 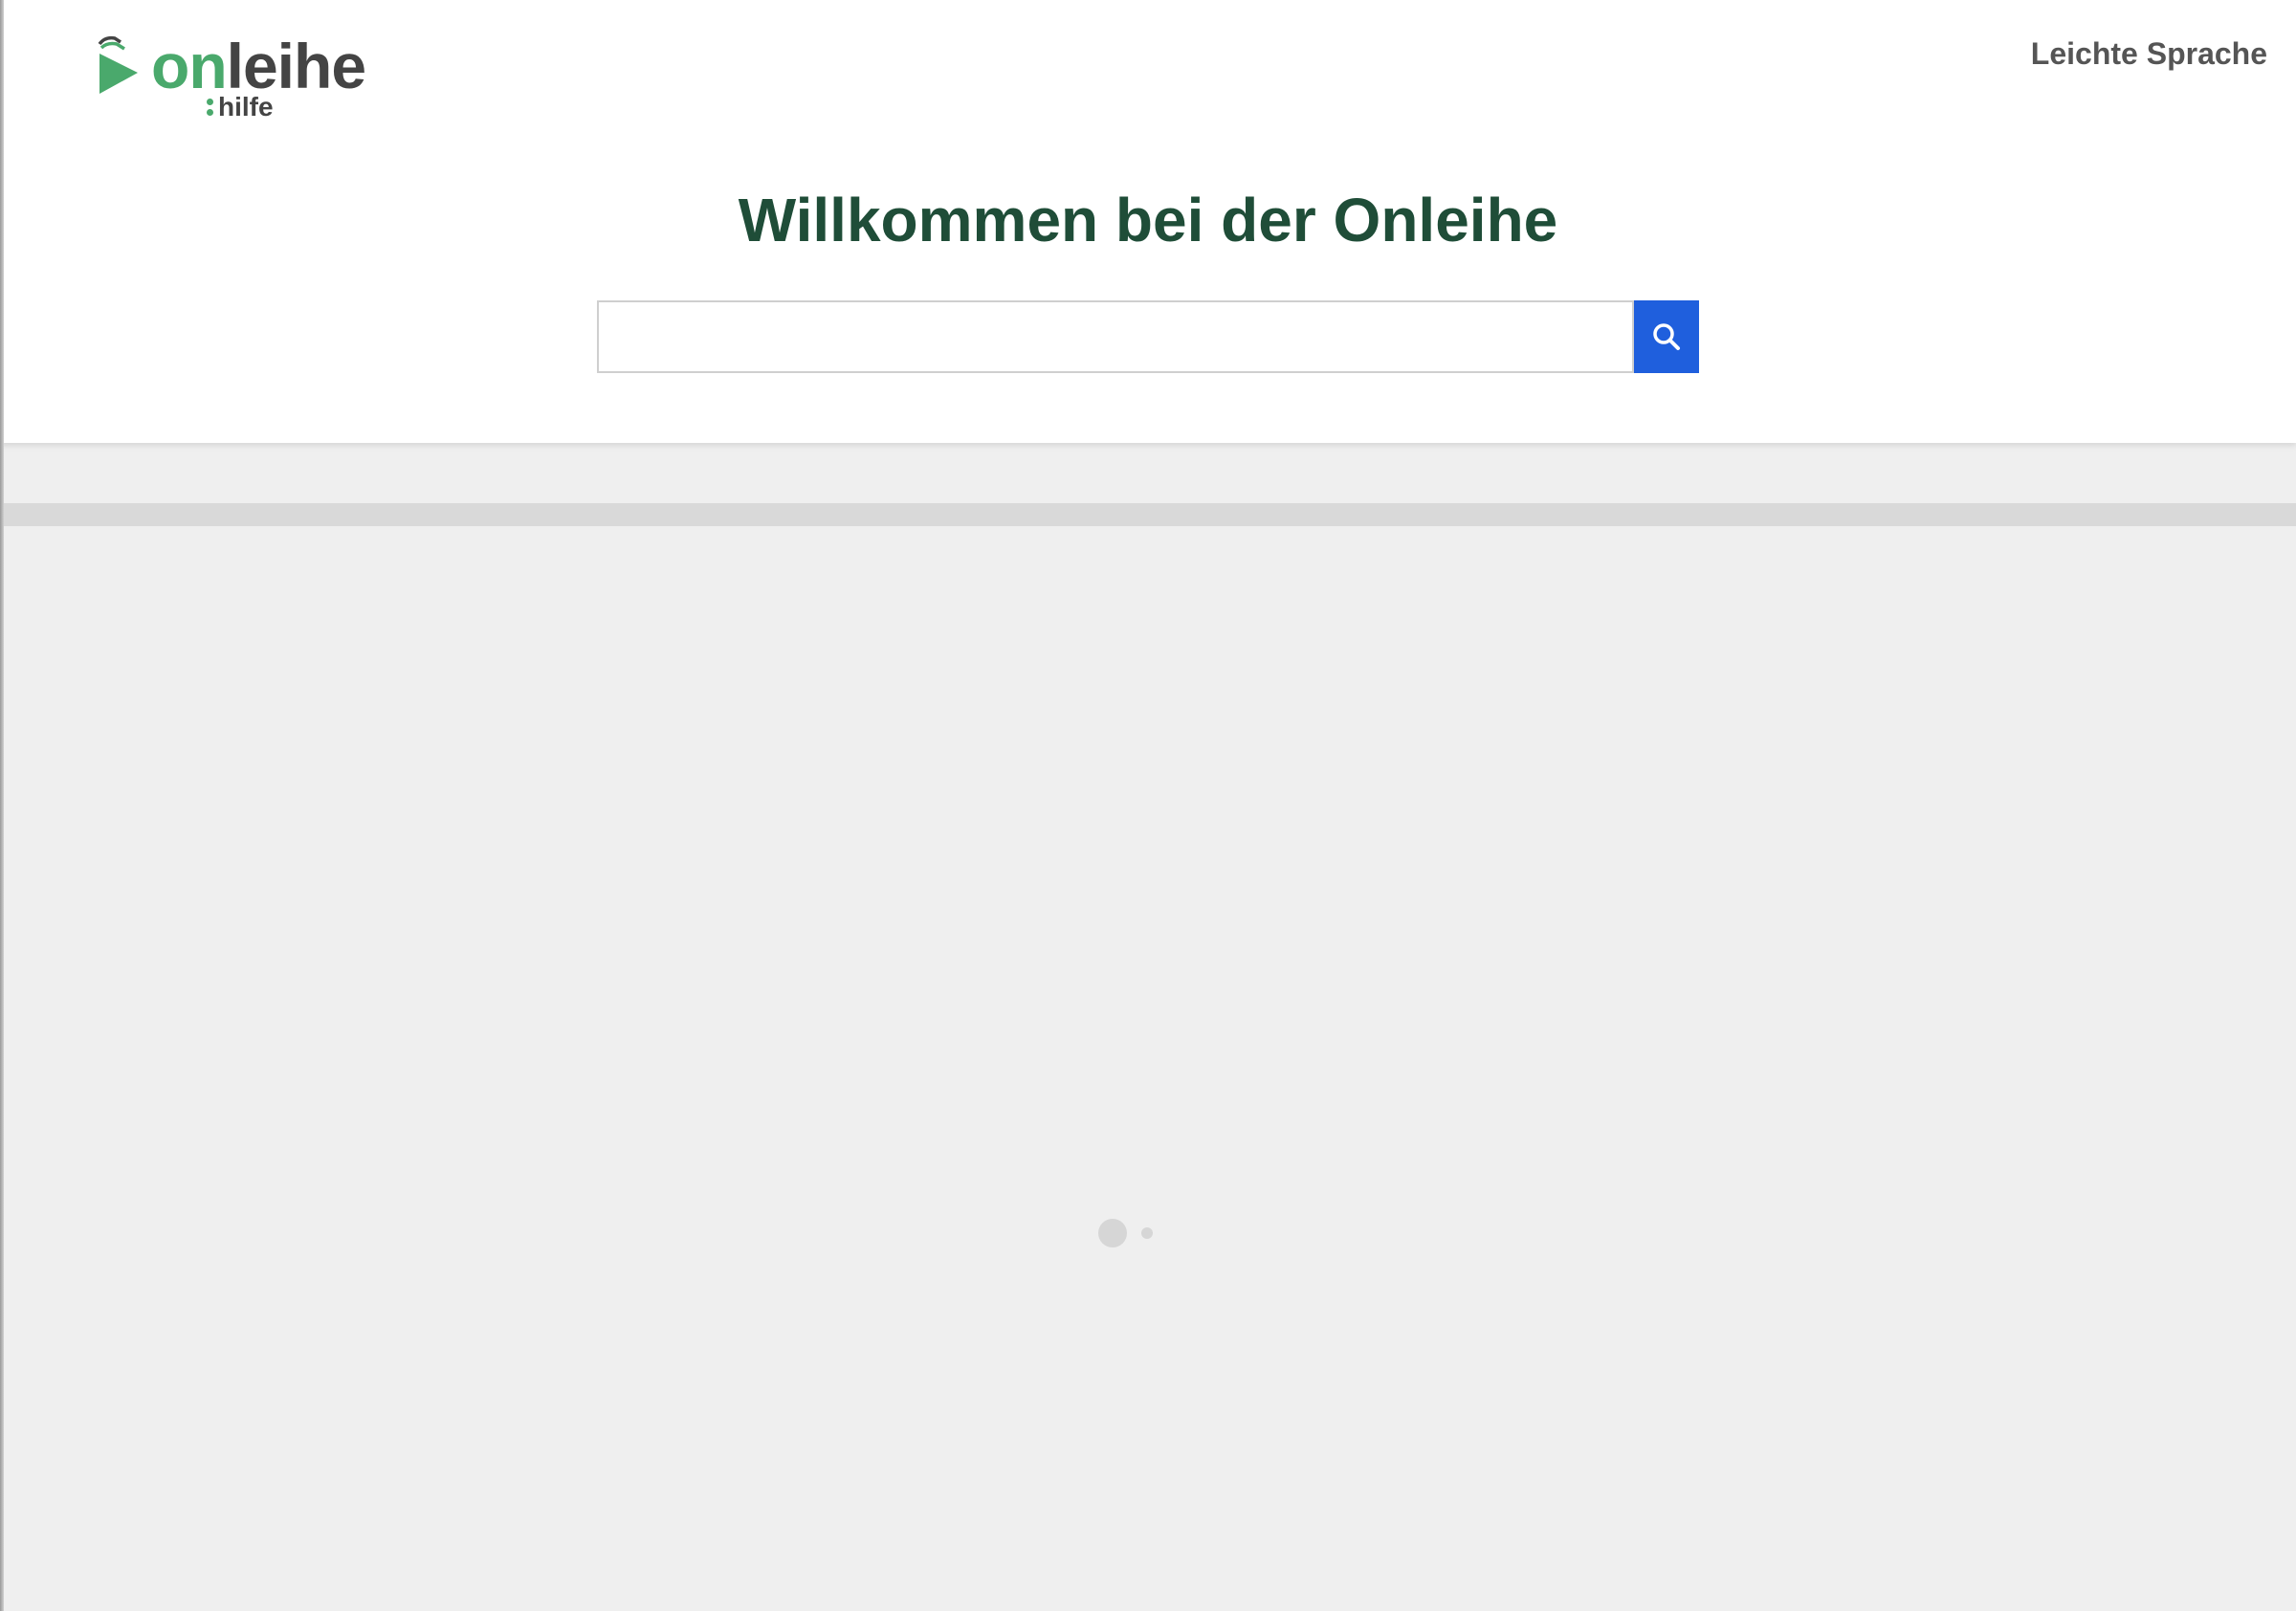 I want to click on logo-subtitle: hilfe, so click(x=241, y=107).